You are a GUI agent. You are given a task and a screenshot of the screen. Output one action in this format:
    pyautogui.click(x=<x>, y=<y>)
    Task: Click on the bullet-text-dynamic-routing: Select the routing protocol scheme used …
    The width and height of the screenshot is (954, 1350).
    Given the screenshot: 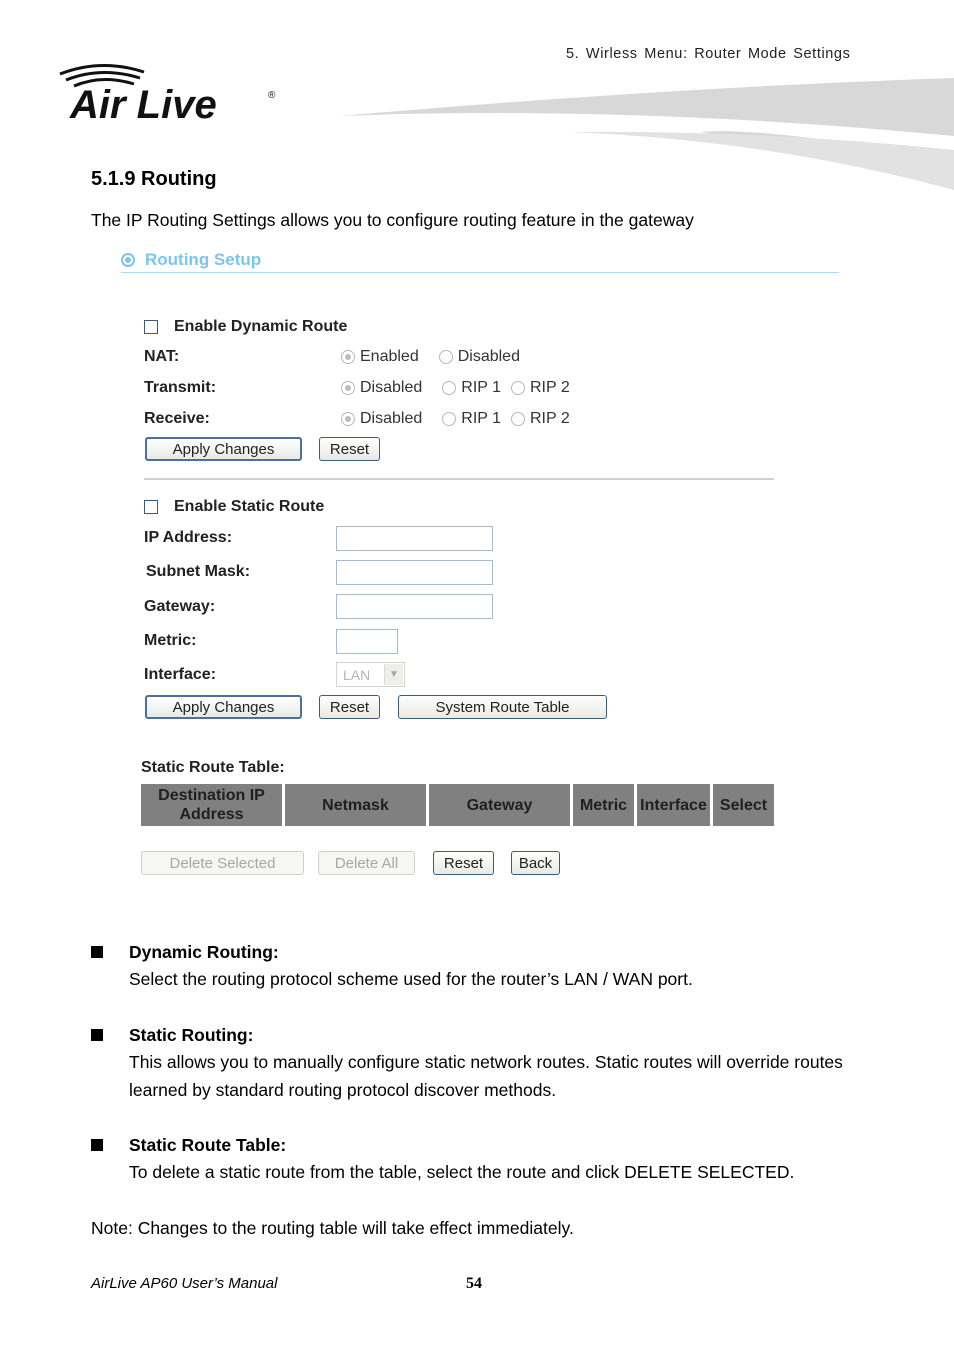 What is the action you would take?
    pyautogui.click(x=411, y=979)
    